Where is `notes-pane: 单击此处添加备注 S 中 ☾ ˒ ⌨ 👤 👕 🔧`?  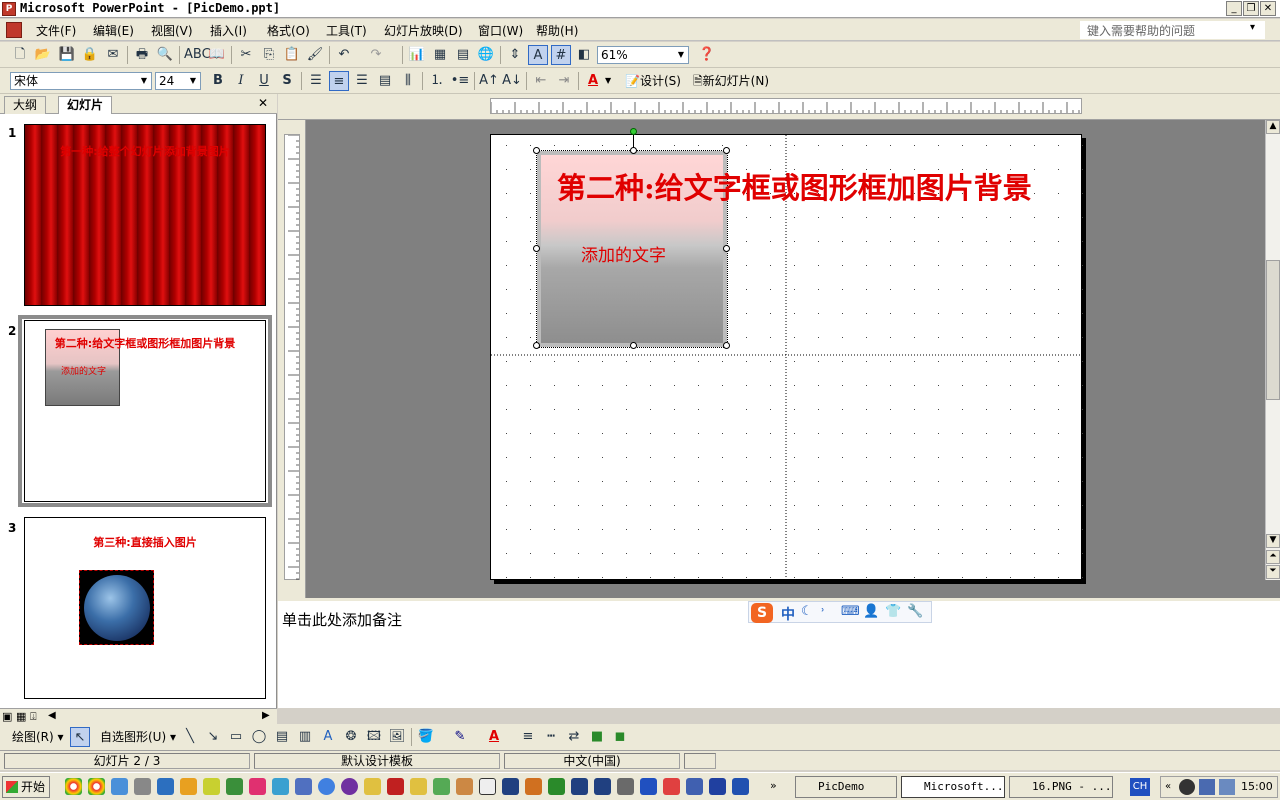
notes-pane: 单击此处添加备注 S 中 ☾ ˒ ⌨ 👤 👕 🔧 is located at coordinates (779, 653).